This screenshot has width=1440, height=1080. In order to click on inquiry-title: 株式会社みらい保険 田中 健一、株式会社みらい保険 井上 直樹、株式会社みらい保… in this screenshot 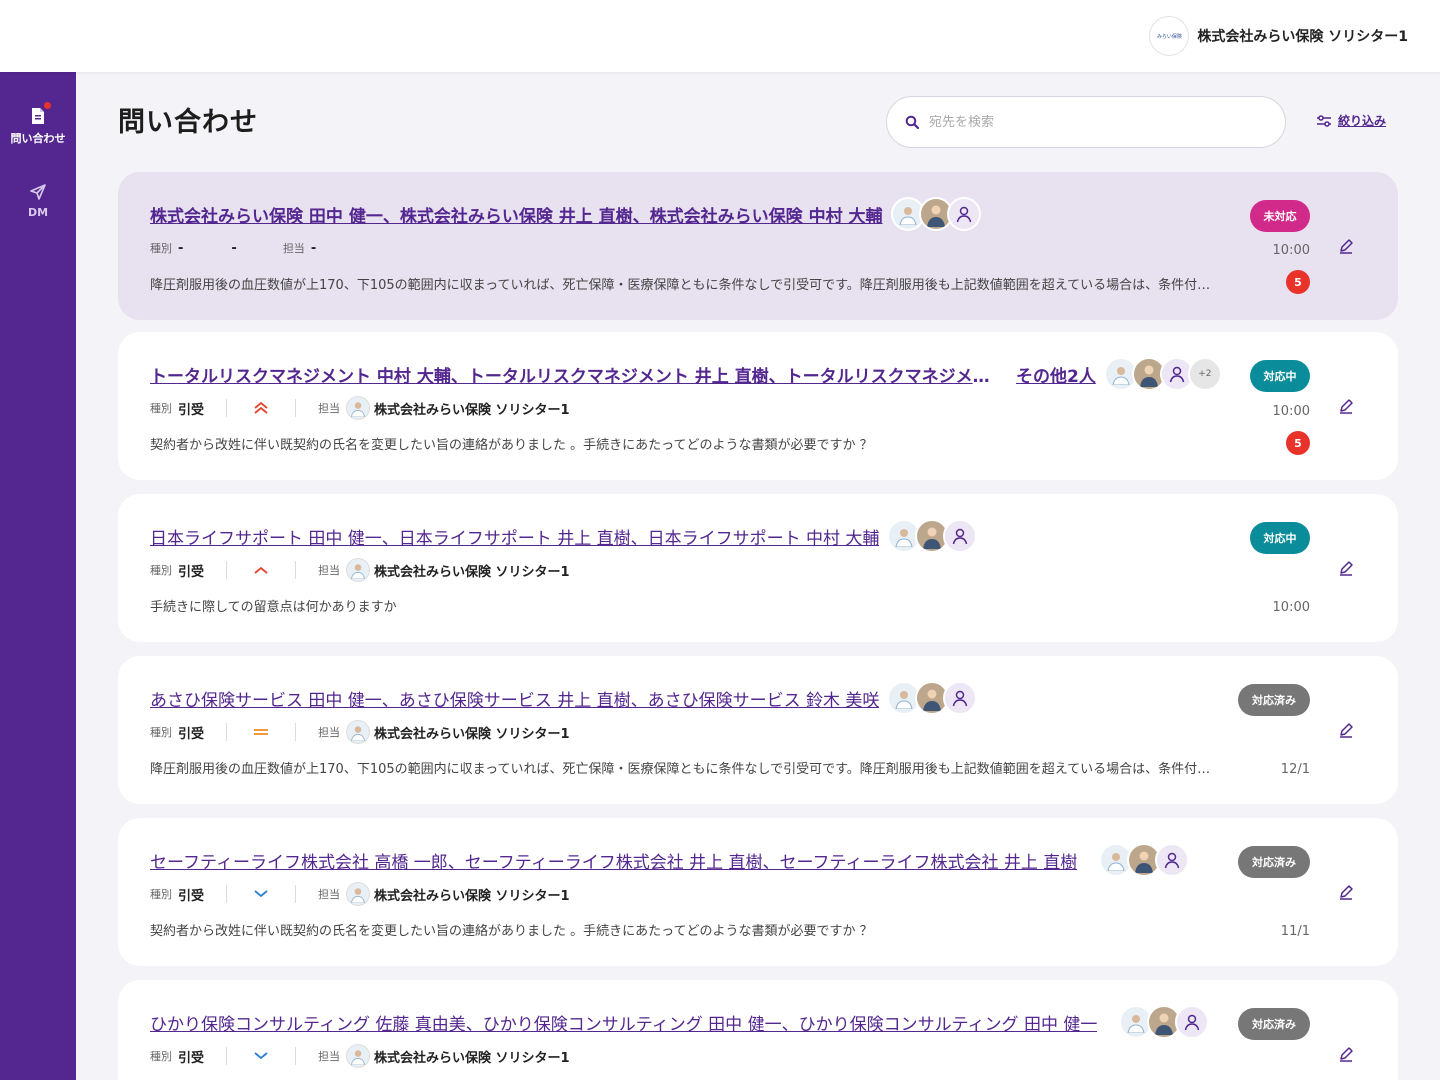, I will do `click(516, 214)`.